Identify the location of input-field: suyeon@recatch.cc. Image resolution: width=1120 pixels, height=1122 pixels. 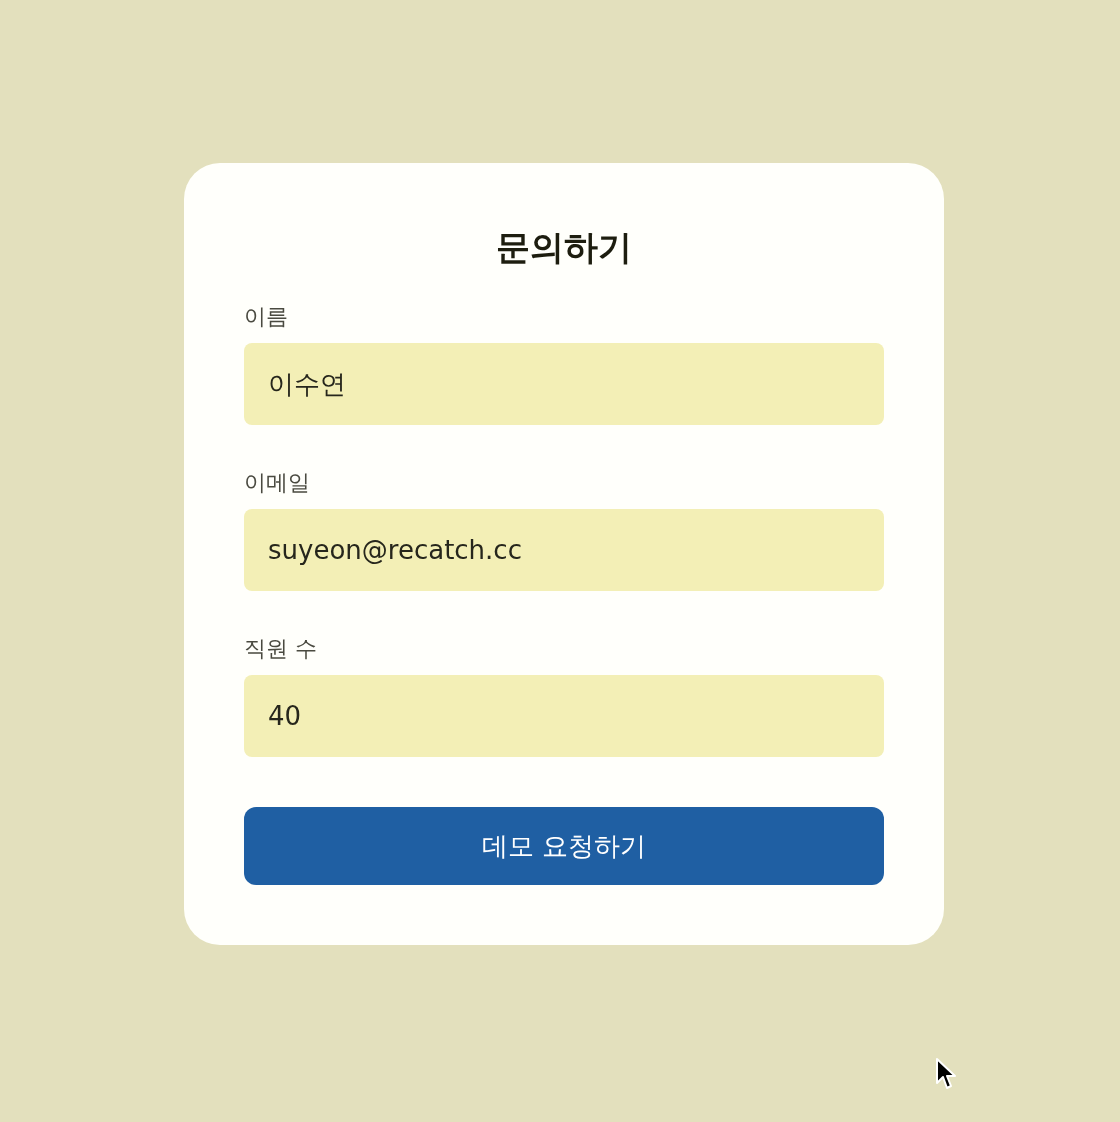
(564, 550).